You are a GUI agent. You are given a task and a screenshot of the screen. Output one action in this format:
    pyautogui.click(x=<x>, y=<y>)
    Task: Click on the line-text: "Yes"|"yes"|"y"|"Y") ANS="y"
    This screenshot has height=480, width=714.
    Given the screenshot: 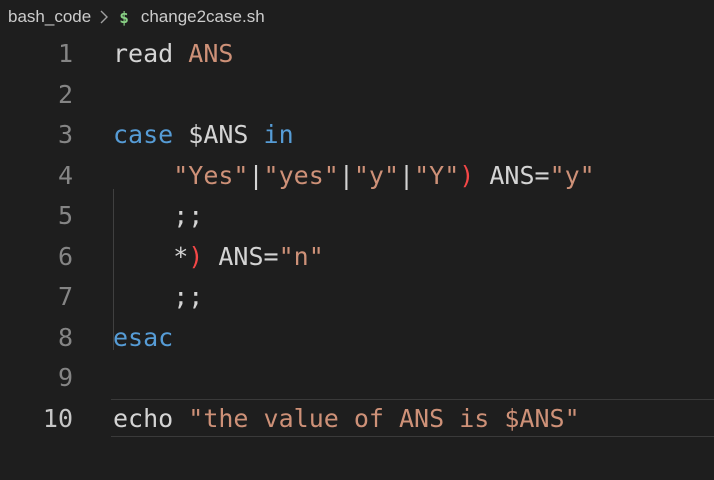 What is the action you would take?
    pyautogui.click(x=354, y=176)
    